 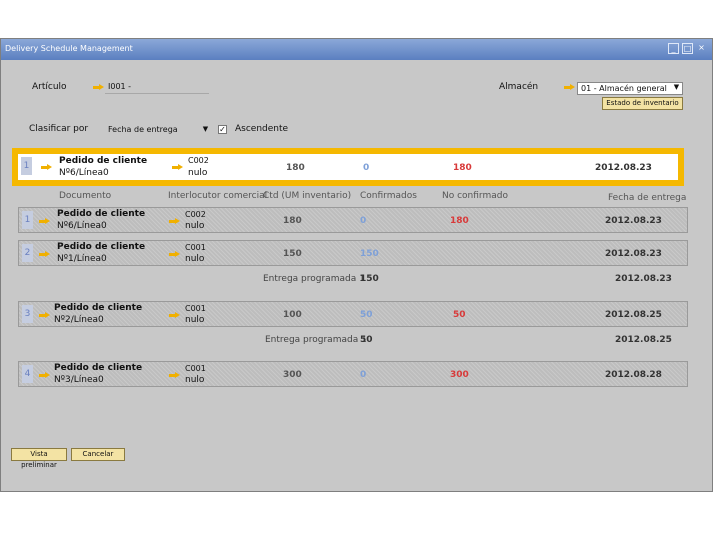 I want to click on clasificar-label: Clasificar por, so click(x=59, y=129).